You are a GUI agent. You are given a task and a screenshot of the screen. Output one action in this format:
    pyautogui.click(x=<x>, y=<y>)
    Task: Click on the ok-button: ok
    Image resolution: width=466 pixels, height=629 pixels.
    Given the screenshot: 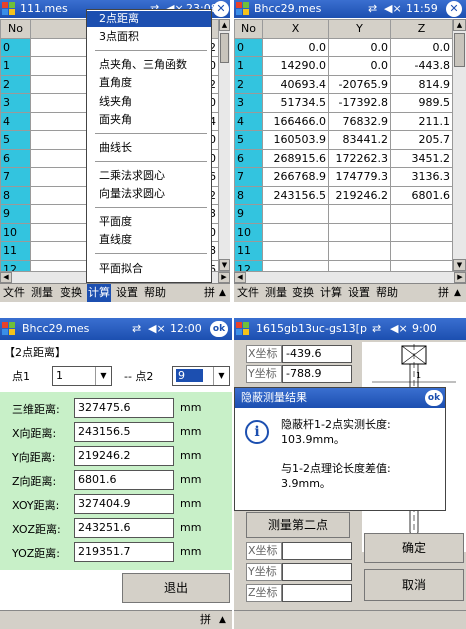 What is the action you would take?
    pyautogui.click(x=219, y=329)
    